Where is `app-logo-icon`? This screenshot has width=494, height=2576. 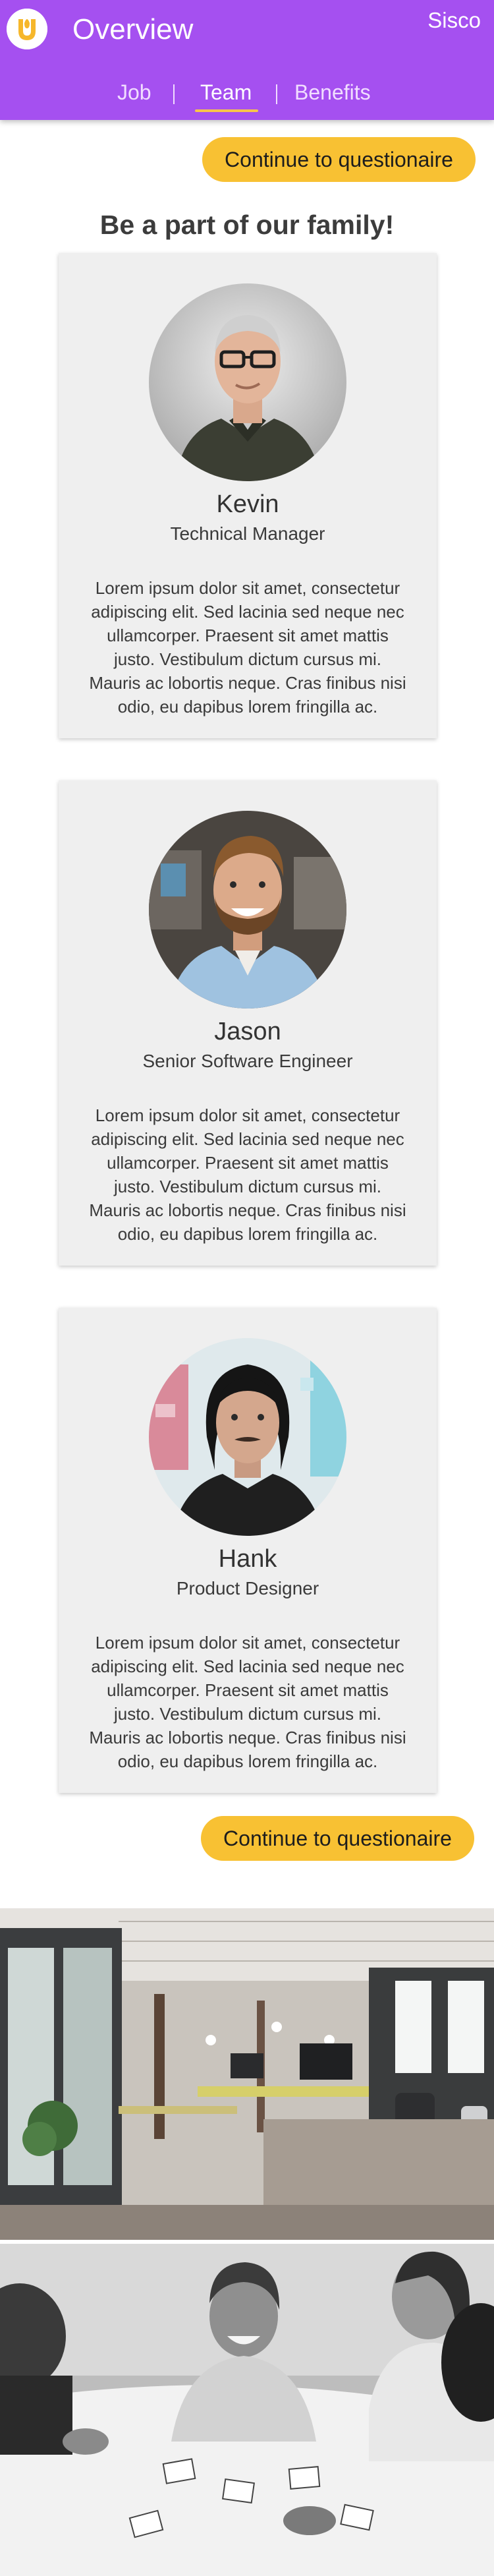 app-logo-icon is located at coordinates (27, 29).